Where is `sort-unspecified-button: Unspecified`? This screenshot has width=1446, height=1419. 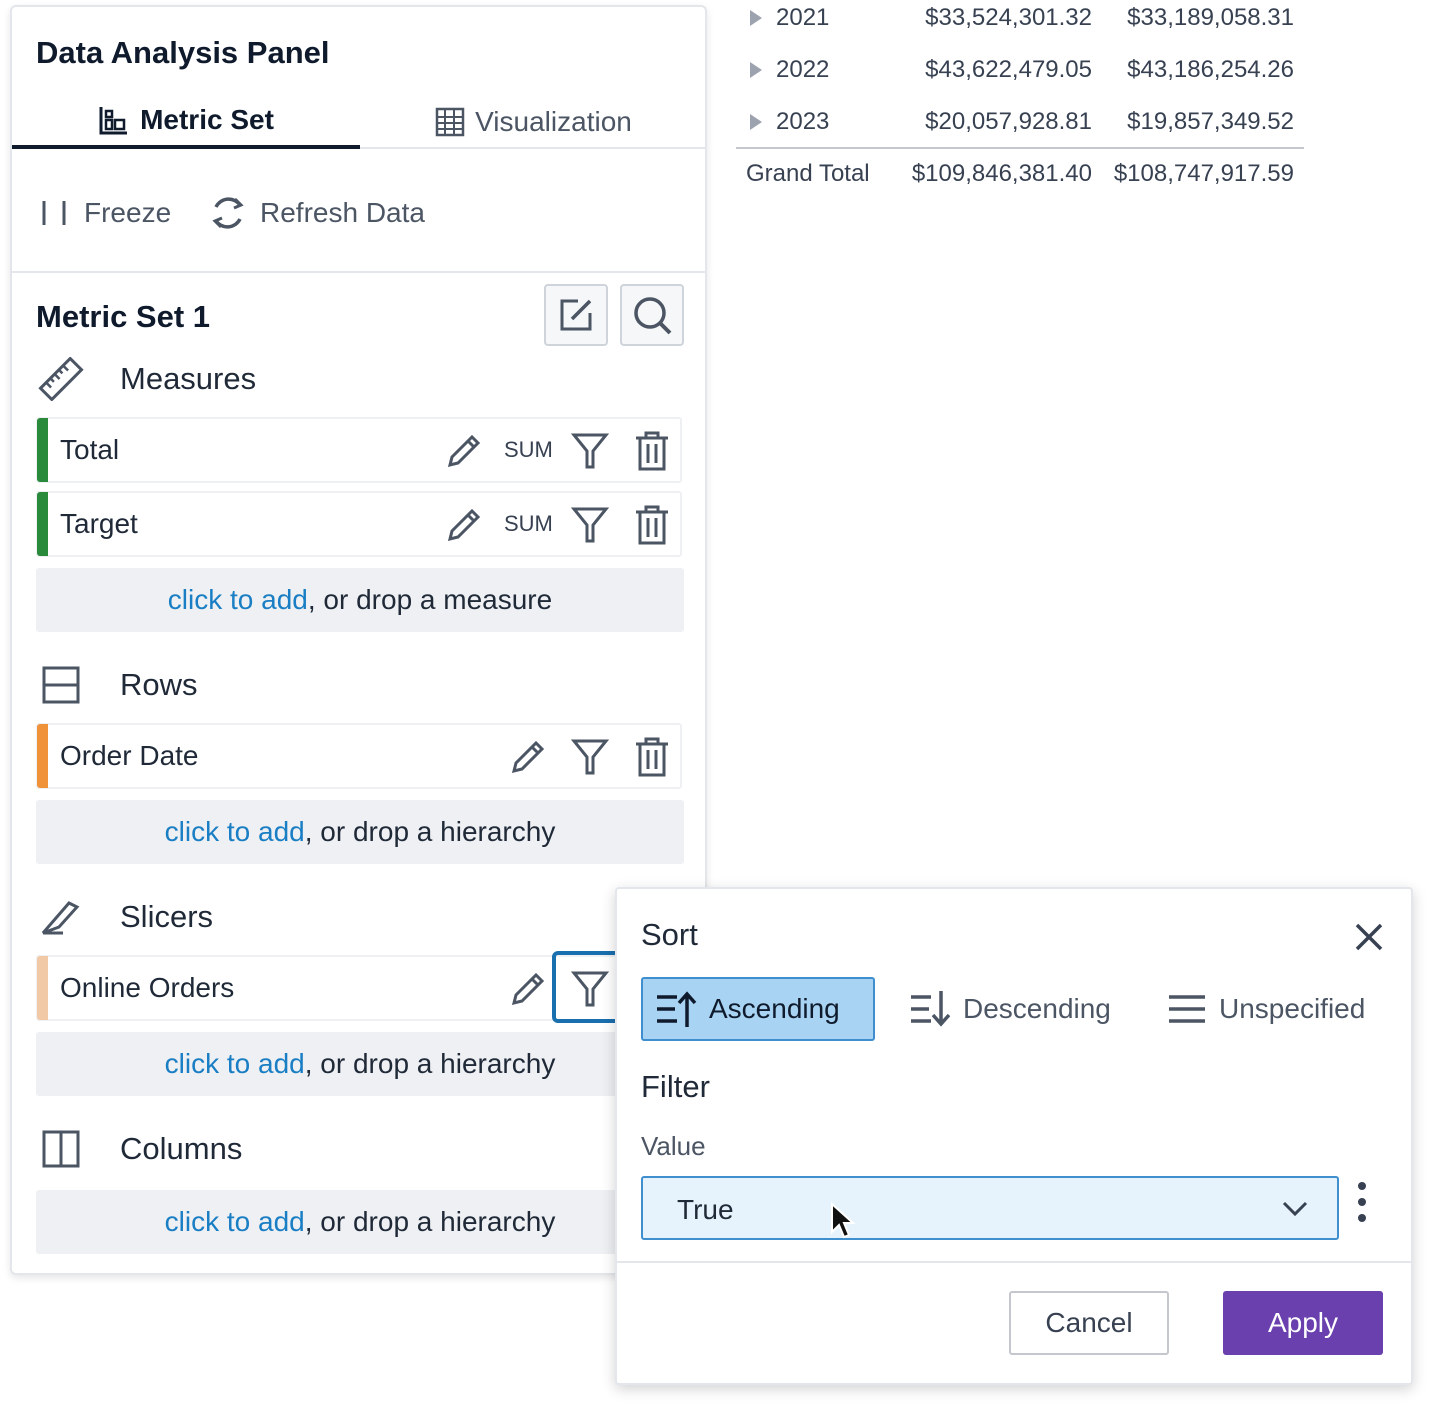 sort-unspecified-button: Unspecified is located at coordinates (1266, 1009).